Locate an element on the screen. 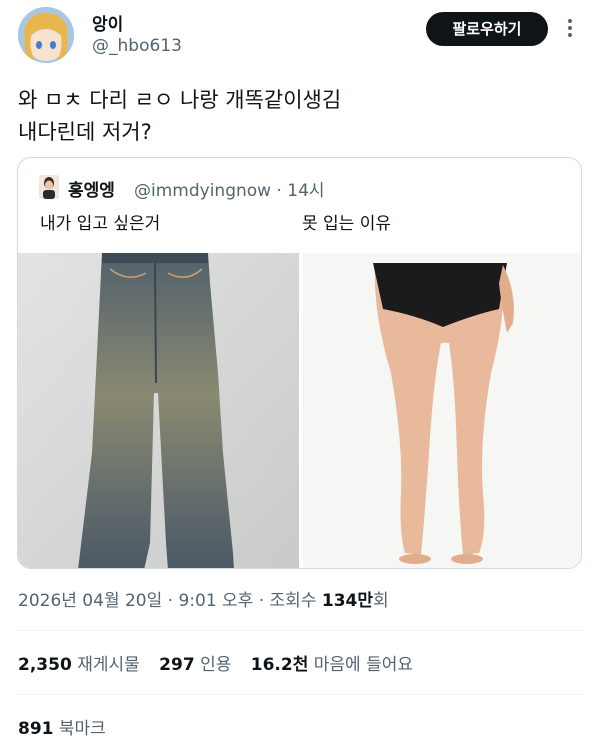 Image resolution: width=600 pixels, height=741 pixels. tweet-header: 앙이 @_hbo613 팔로우하기 is located at coordinates (300, 35).